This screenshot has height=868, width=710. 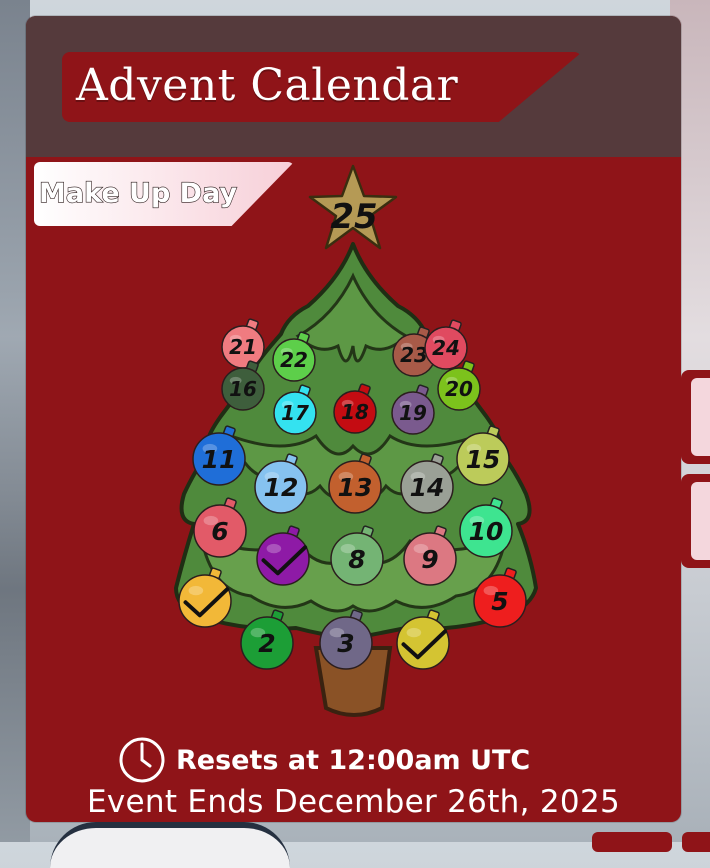 I want to click on clock-icon, so click(x=142, y=760).